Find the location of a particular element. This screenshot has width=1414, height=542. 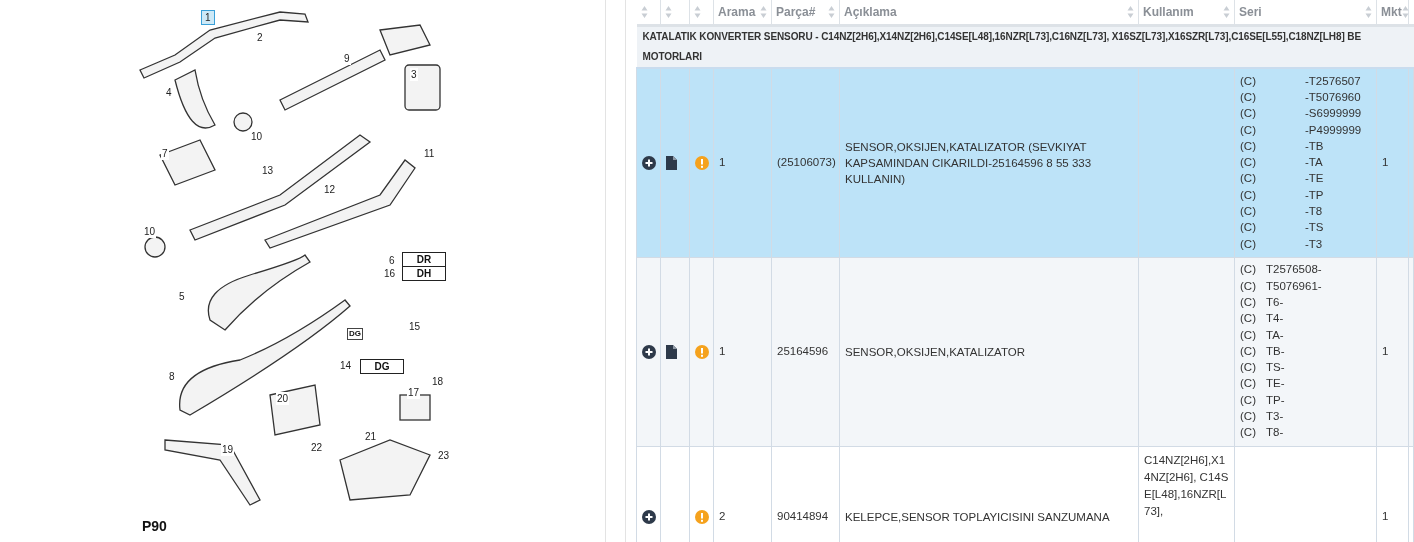

callout-label: 11 is located at coordinates (429, 153).